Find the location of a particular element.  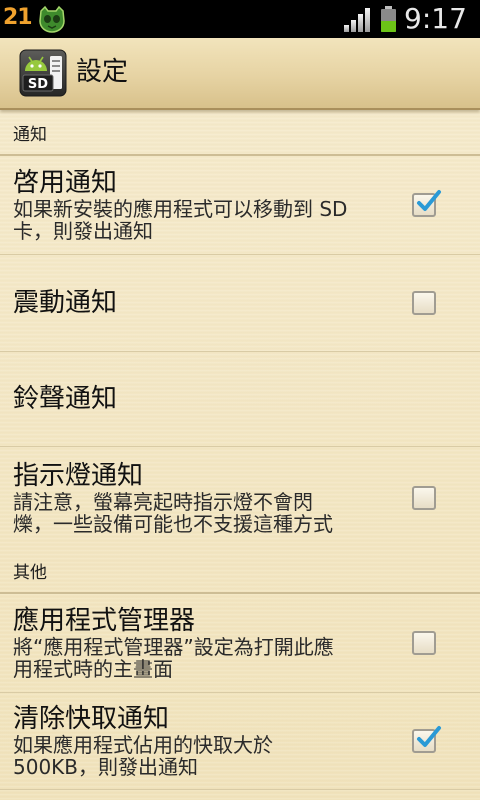

vibrate-notification-checkbox is located at coordinates (424, 303).